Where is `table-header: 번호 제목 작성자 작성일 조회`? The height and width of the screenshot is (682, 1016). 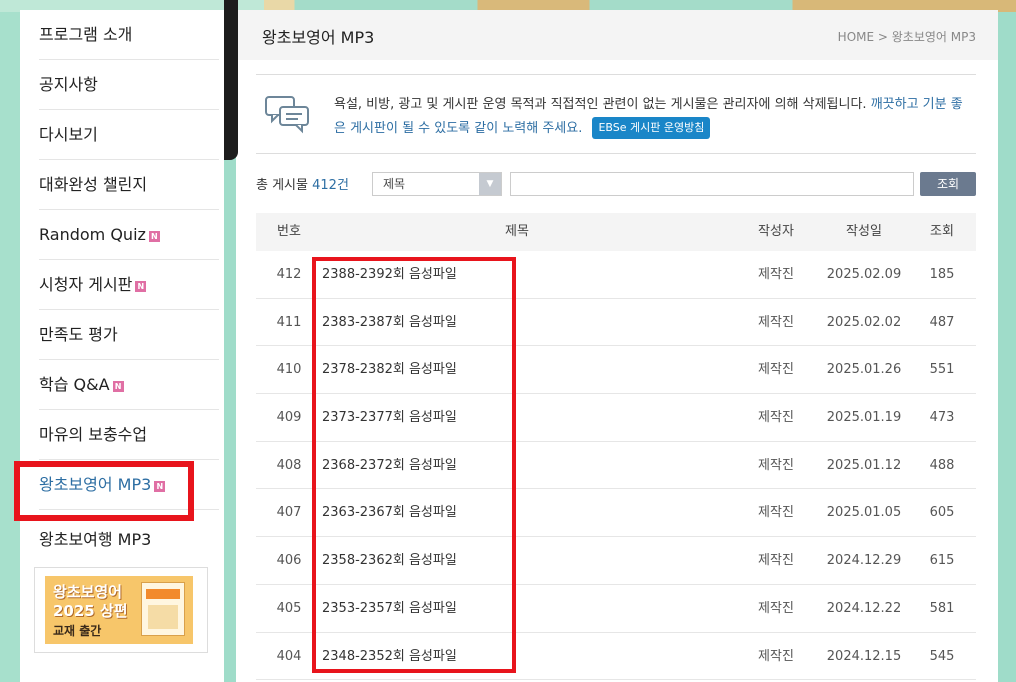
table-header: 번호 제목 작성자 작성일 조회 is located at coordinates (616, 232).